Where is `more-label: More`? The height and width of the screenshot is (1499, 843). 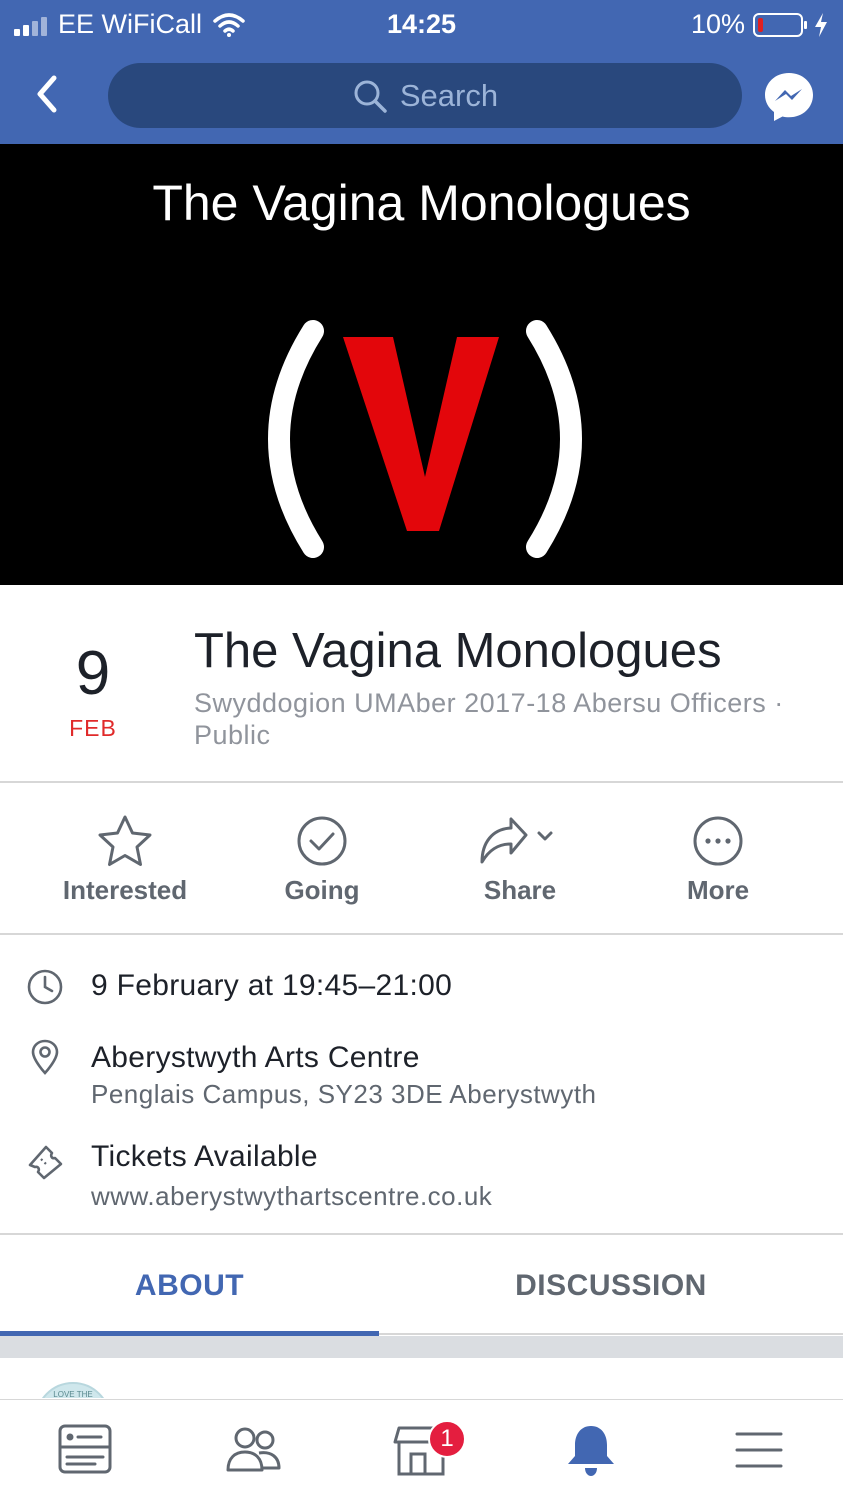
more-label: More is located at coordinates (718, 890).